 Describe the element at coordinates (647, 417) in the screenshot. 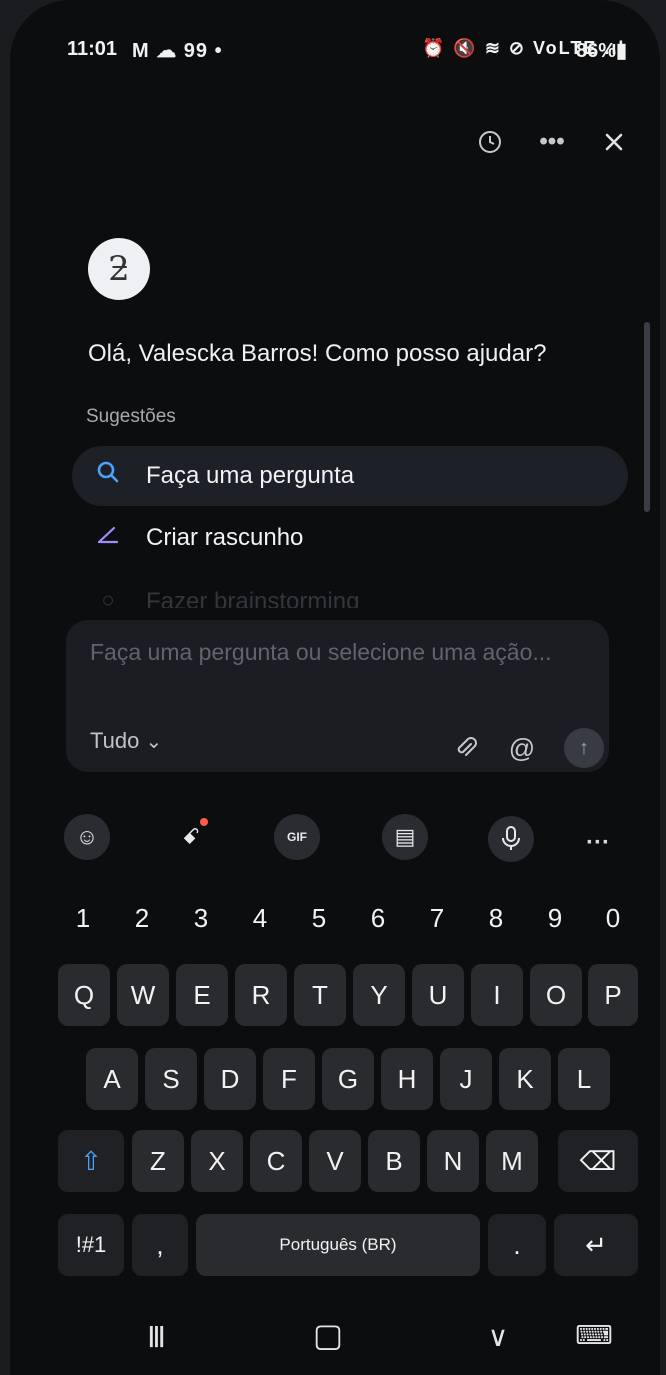

I see `scrollbar` at that location.